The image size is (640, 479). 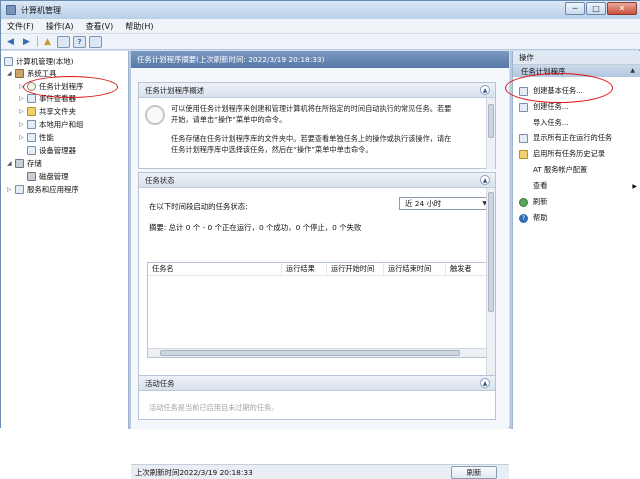 I want to click on action-pane-icon, so click(x=95, y=41).